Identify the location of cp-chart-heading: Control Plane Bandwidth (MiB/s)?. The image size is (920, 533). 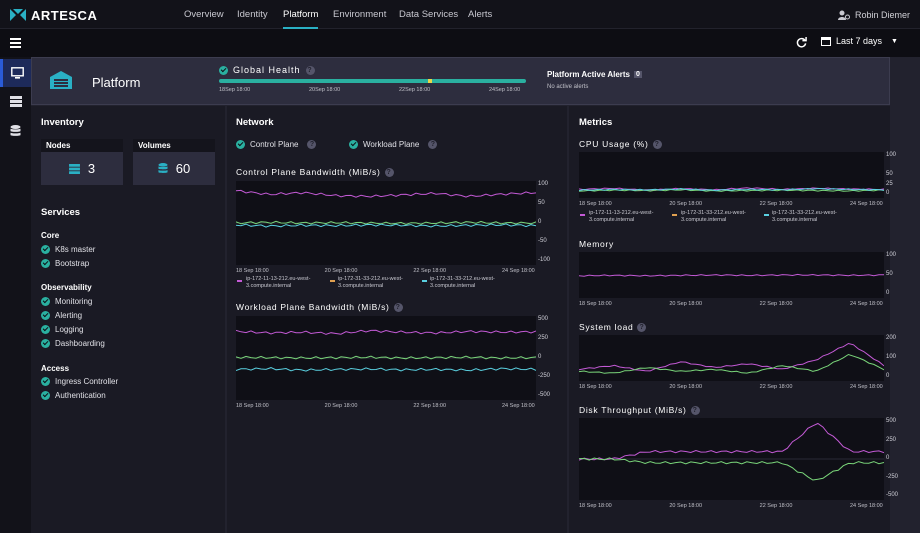
(315, 172).